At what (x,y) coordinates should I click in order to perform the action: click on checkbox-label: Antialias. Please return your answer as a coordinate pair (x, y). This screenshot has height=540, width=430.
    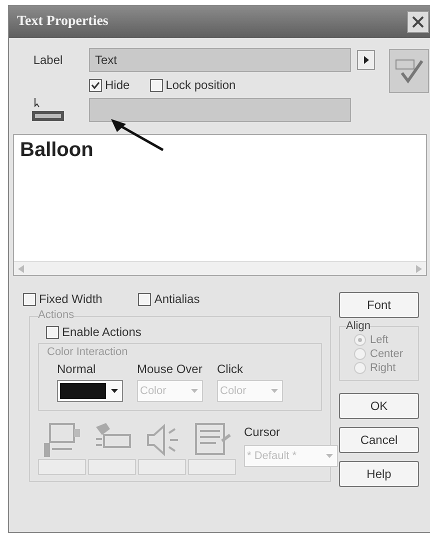
    Looking at the image, I should click on (177, 299).